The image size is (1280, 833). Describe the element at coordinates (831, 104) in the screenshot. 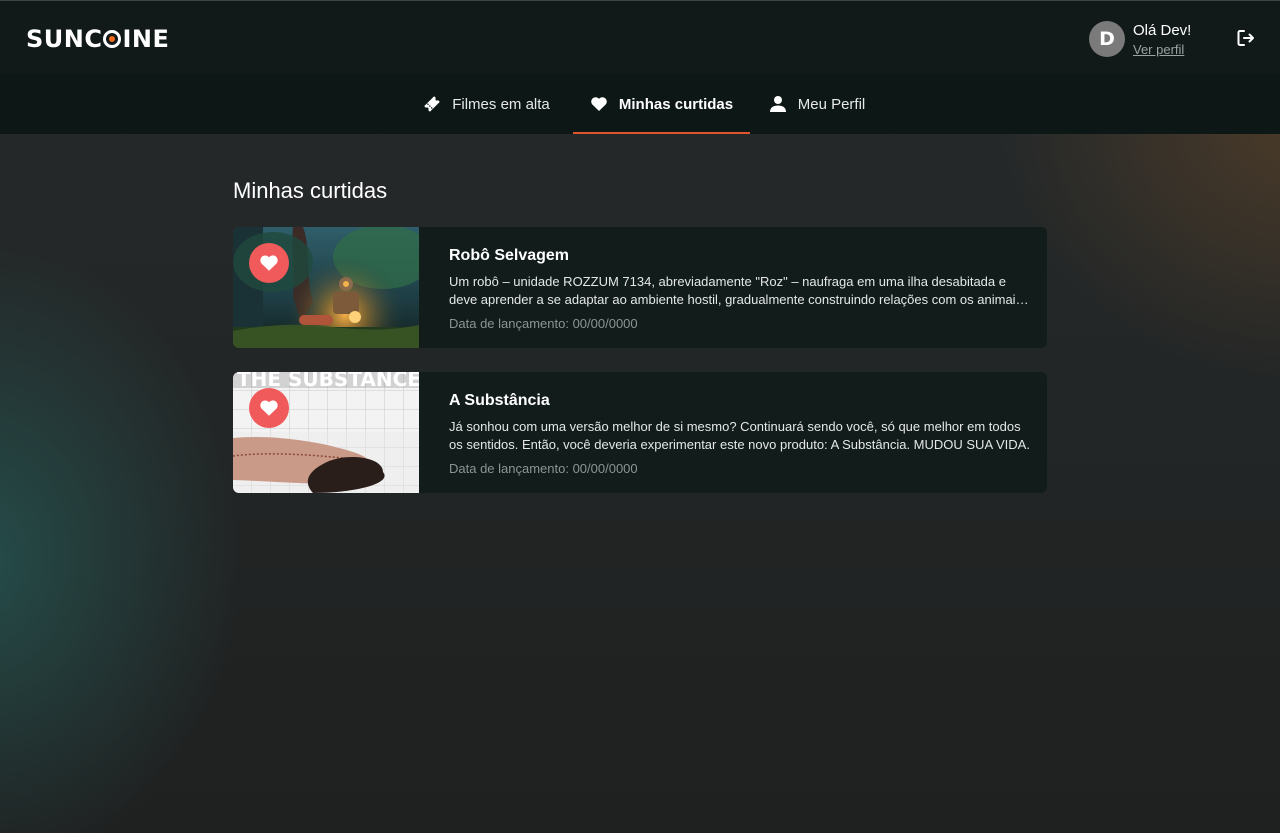

I see `tab-profile-label: Meu Perfil` at that location.